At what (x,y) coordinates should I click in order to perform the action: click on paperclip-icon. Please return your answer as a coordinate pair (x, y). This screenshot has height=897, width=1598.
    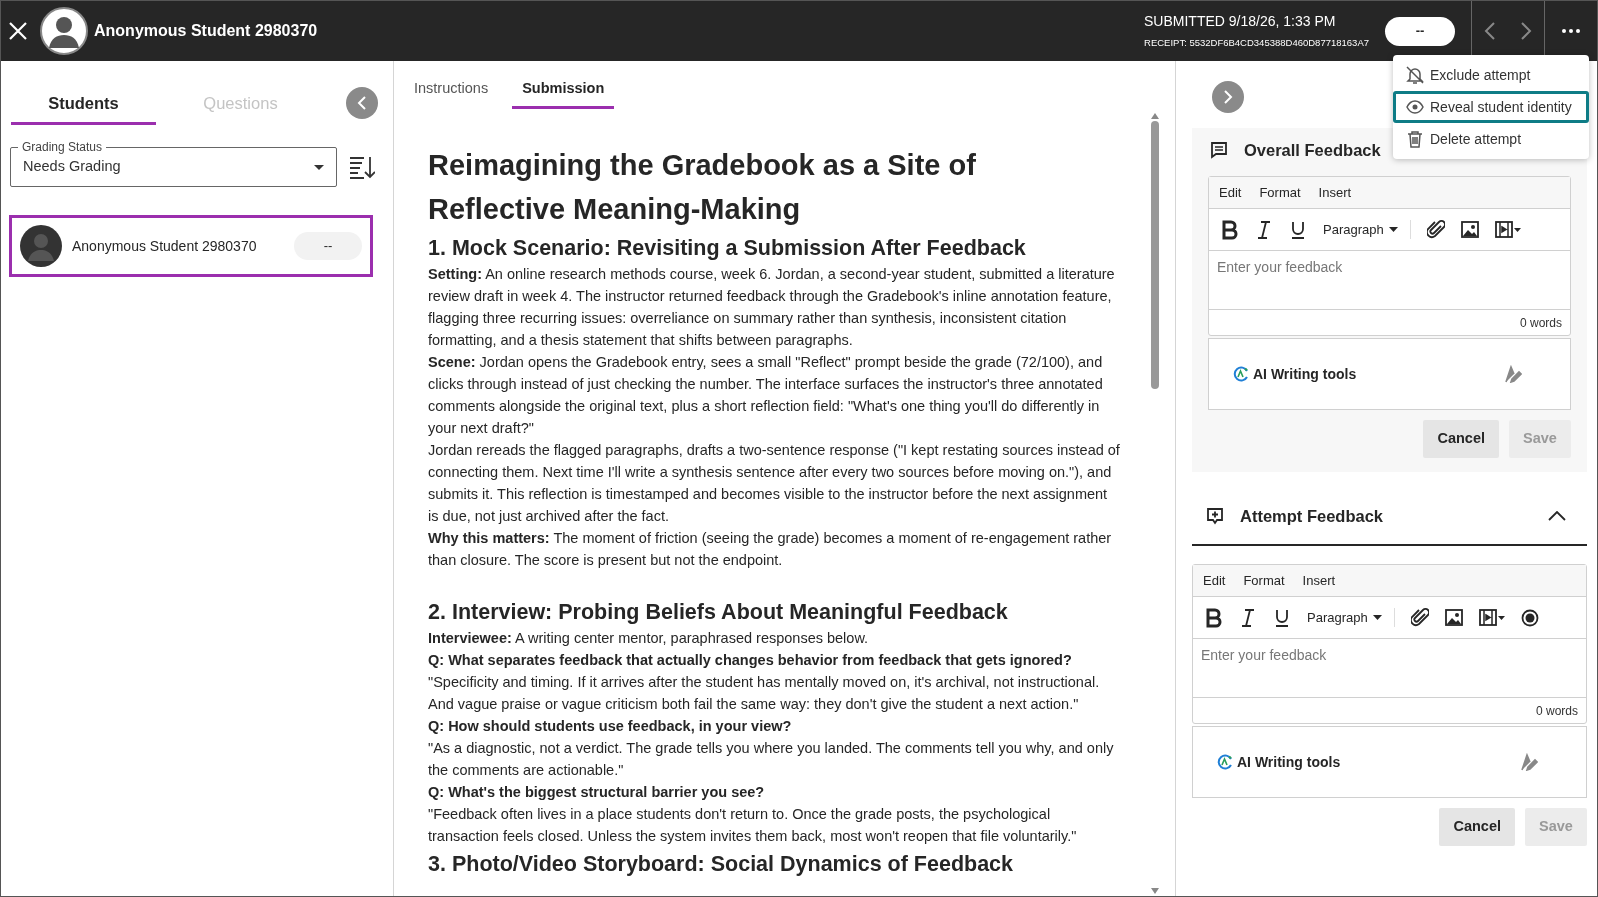
    Looking at the image, I should click on (1435, 229).